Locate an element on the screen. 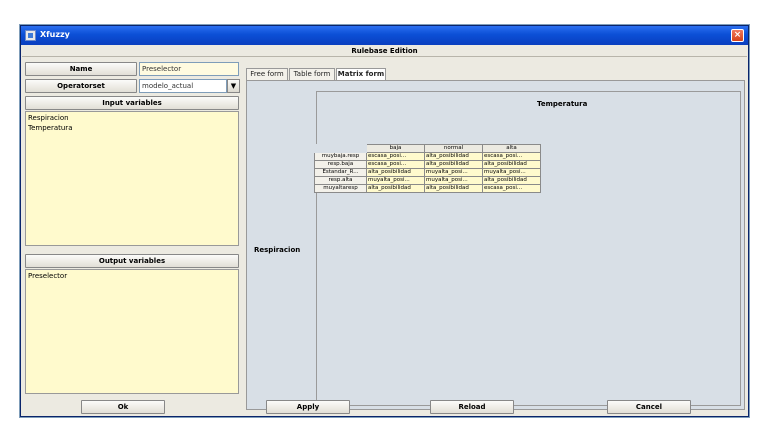  row-header: resp.alta is located at coordinates (340, 180).